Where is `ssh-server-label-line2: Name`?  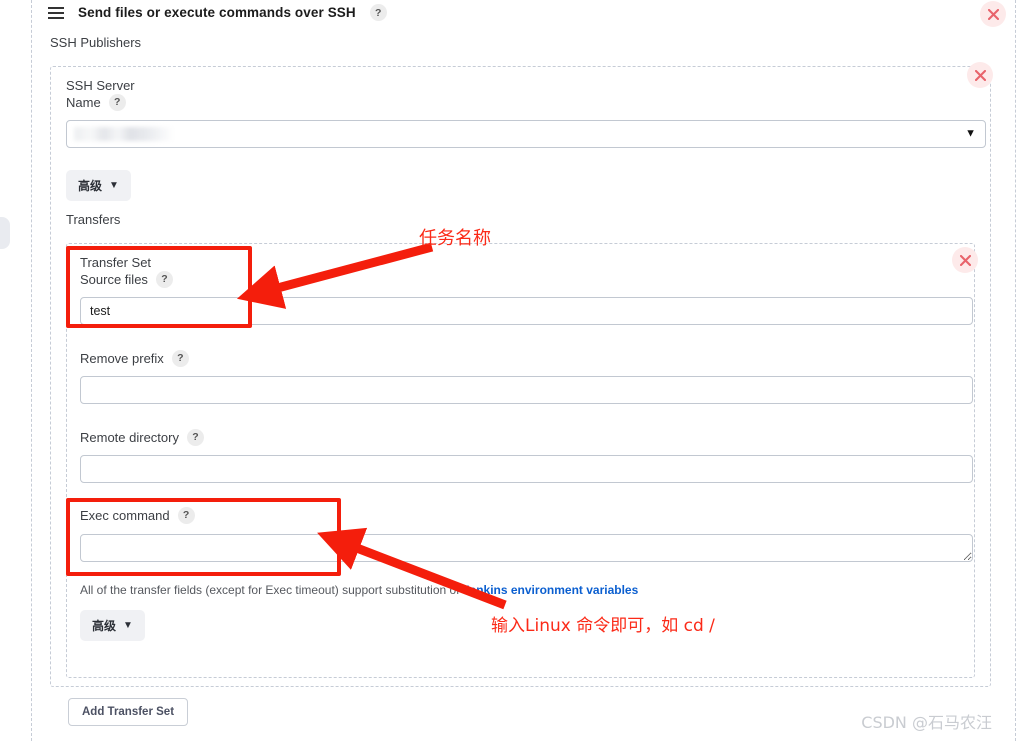 ssh-server-label-line2: Name is located at coordinates (83, 102).